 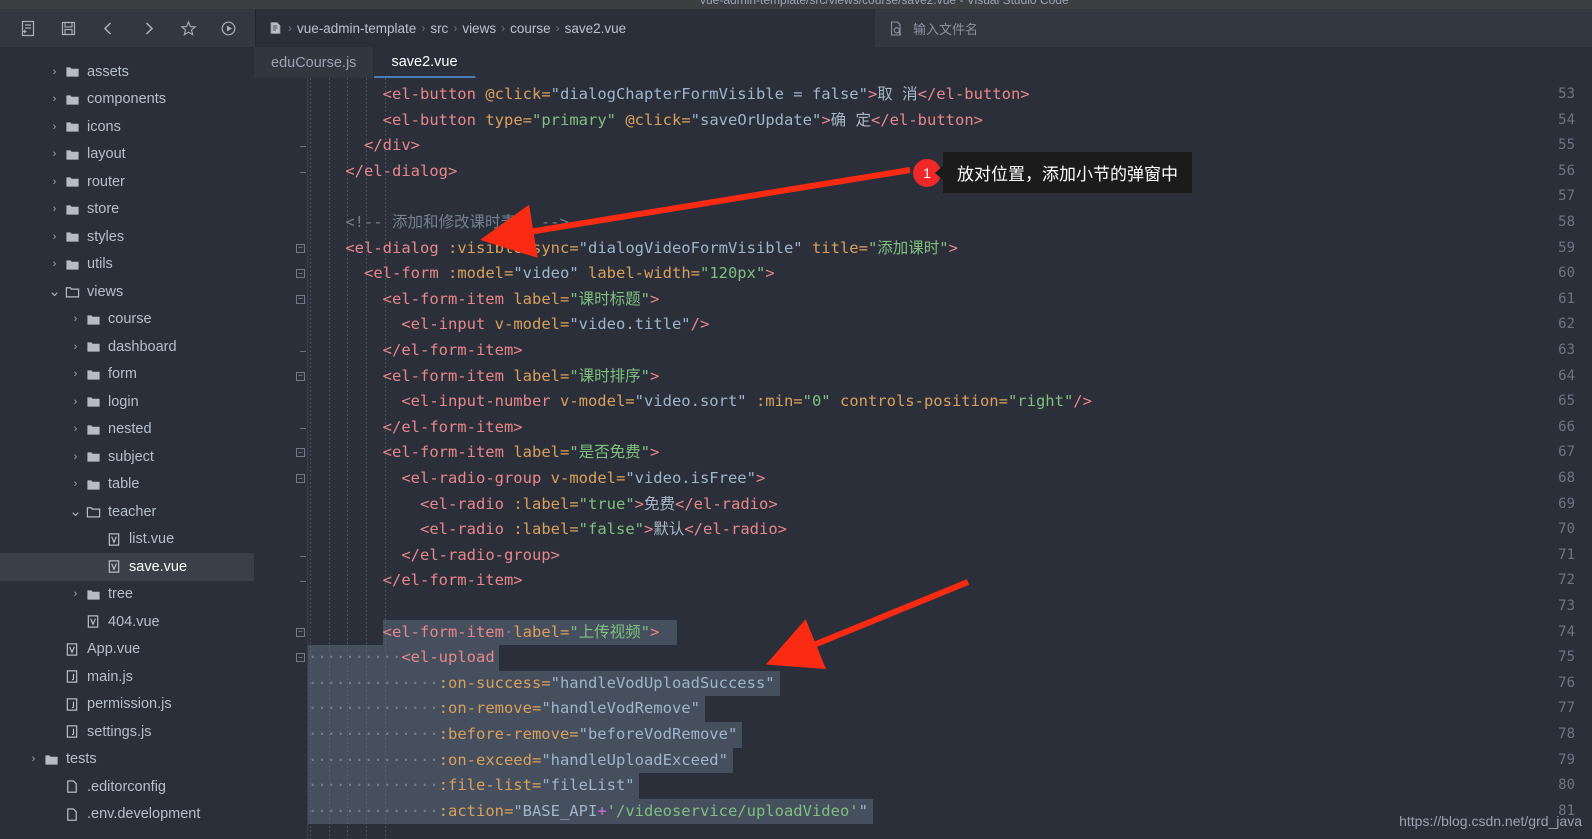 What do you see at coordinates (479, 28) in the screenshot?
I see `breadcrumb-item-2: views` at bounding box center [479, 28].